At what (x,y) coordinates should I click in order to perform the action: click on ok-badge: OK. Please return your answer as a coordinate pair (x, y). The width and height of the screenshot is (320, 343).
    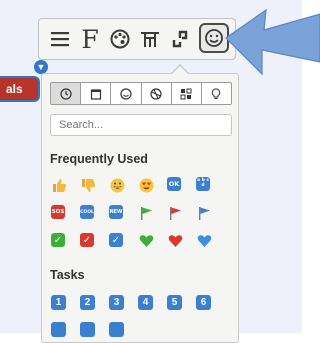
    Looking at the image, I should click on (174, 184).